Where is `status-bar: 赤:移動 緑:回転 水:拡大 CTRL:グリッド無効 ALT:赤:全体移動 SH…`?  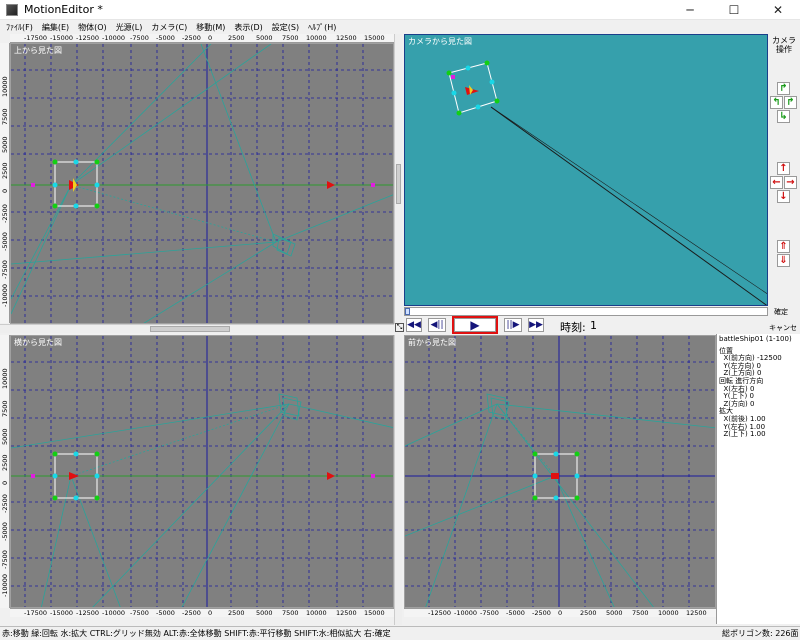
status-bar: 赤:移動 緑:回転 水:拡大 CTRL:グリッド無効 ALT:赤:全体移動 SH… is located at coordinates (400, 633).